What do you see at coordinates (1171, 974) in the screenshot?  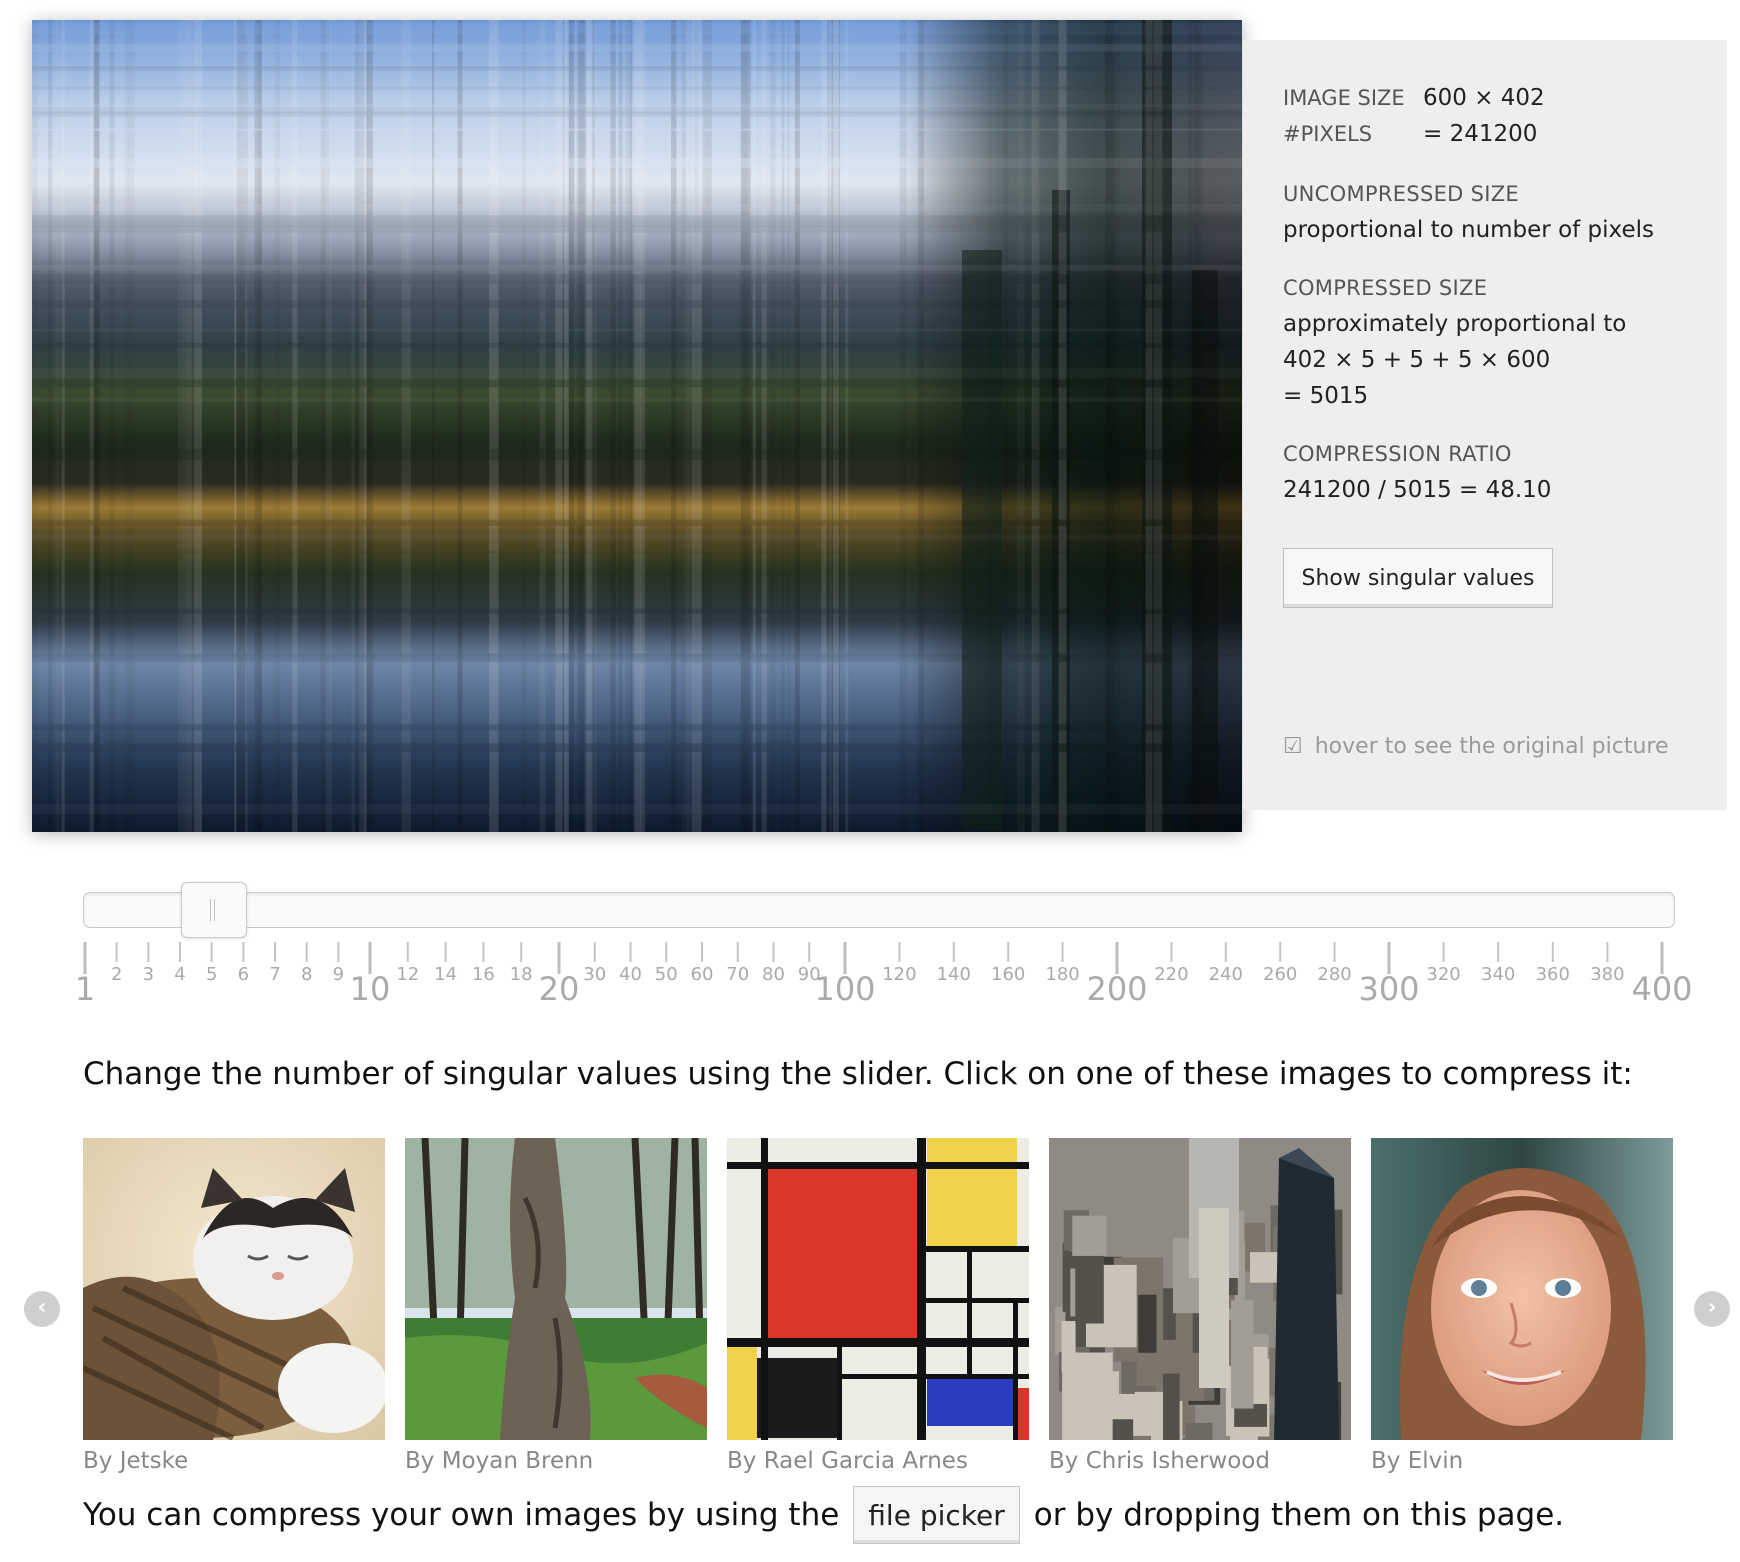 I see `minor-tick-label: 220` at bounding box center [1171, 974].